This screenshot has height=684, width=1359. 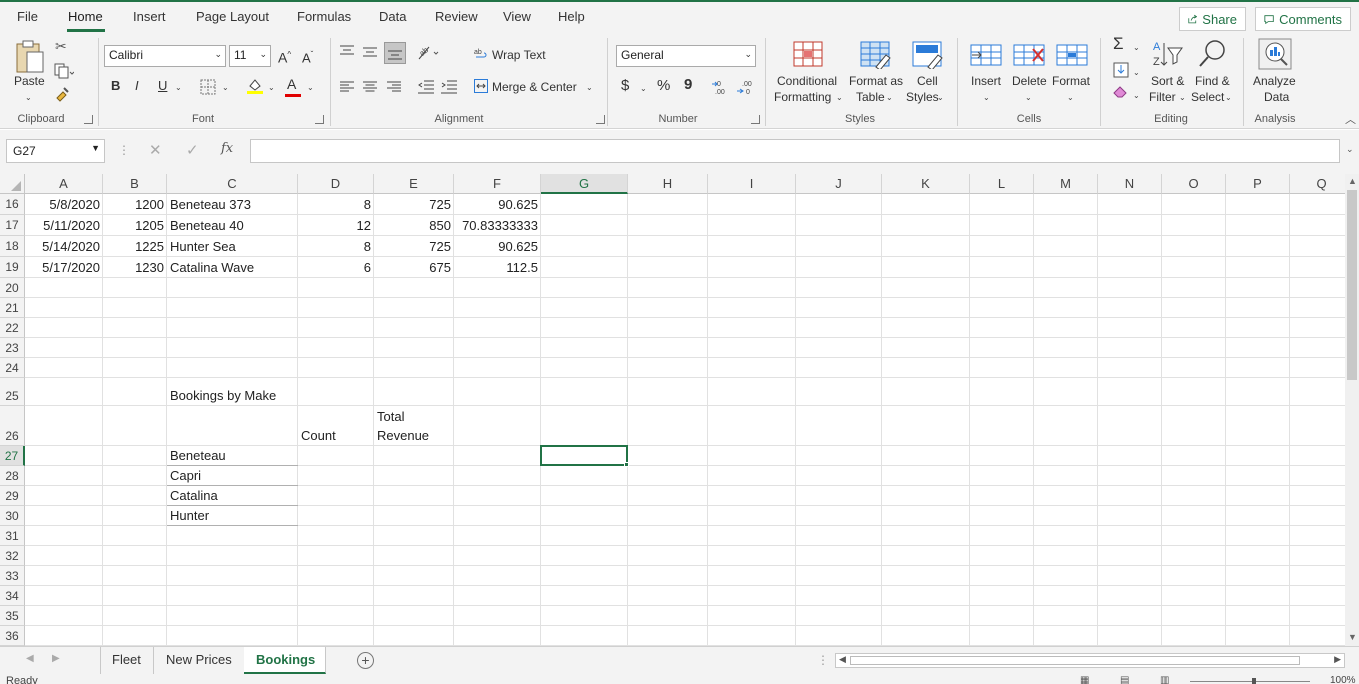 I want to click on zoom-slider-thumb, so click(x=1254, y=681).